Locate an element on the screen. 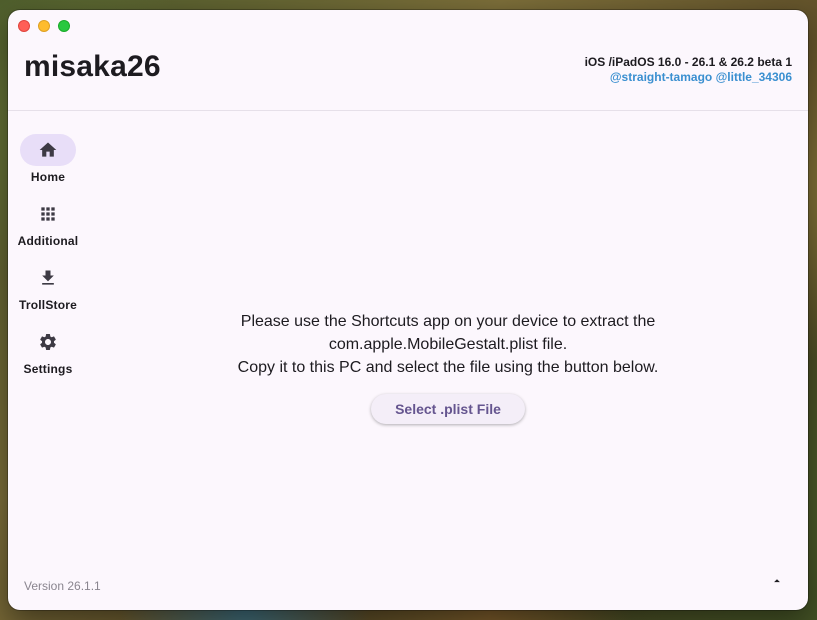 The image size is (817, 620). nav-item-settings: Settings is located at coordinates (48, 358).